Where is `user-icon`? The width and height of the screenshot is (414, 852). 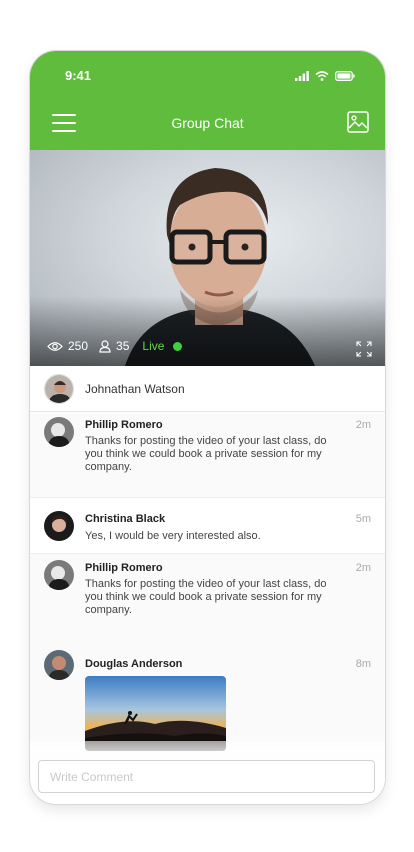
user-icon is located at coordinates (105, 346).